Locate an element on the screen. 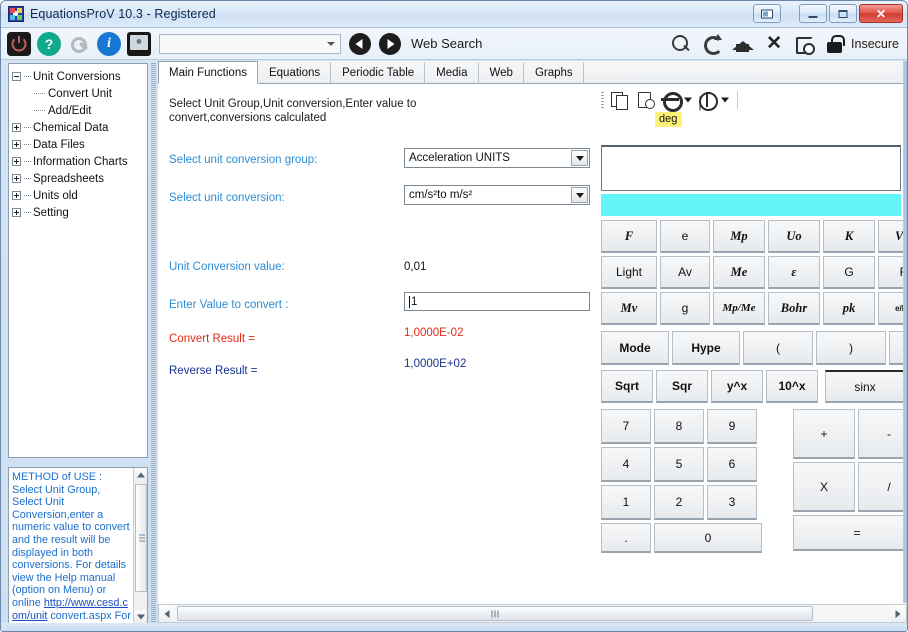 Image resolution: width=908 pixels, height=632 pixels. sidebar-item-spreadsheets: Spreadsheets is located at coordinates (78, 178).